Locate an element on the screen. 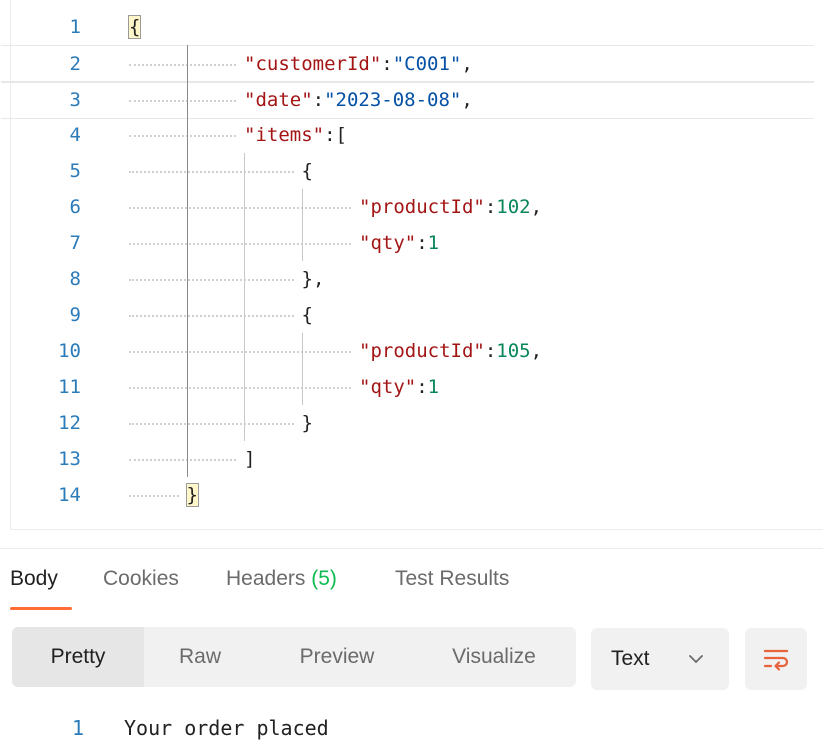  code-text: "customerId":"C001", is located at coordinates (358, 64).